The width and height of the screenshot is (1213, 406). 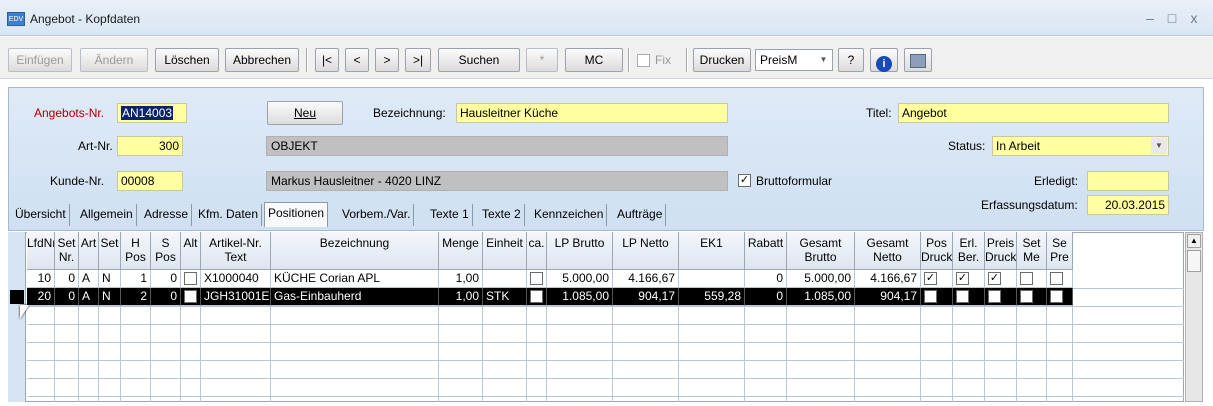 What do you see at coordinates (418, 60) in the screenshot?
I see `last-record-button: >|` at bounding box center [418, 60].